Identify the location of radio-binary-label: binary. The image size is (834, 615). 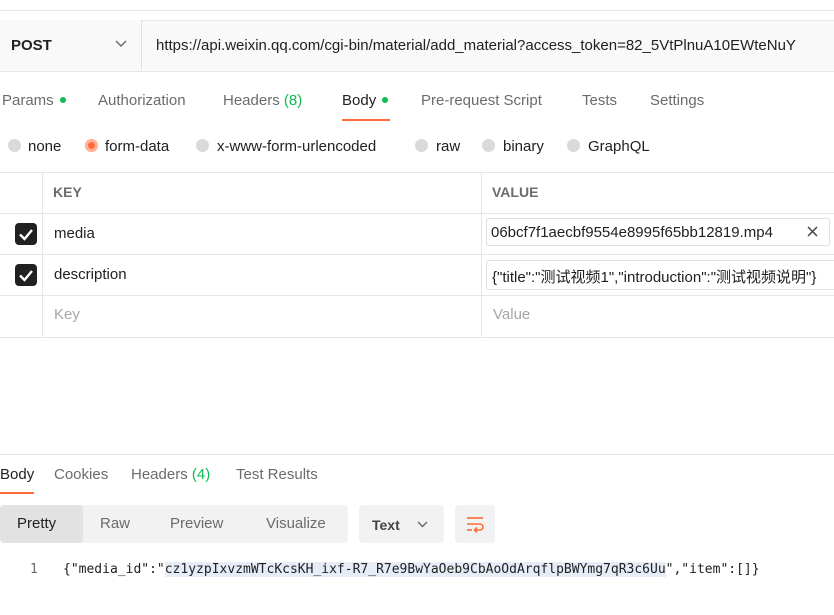
(523, 146).